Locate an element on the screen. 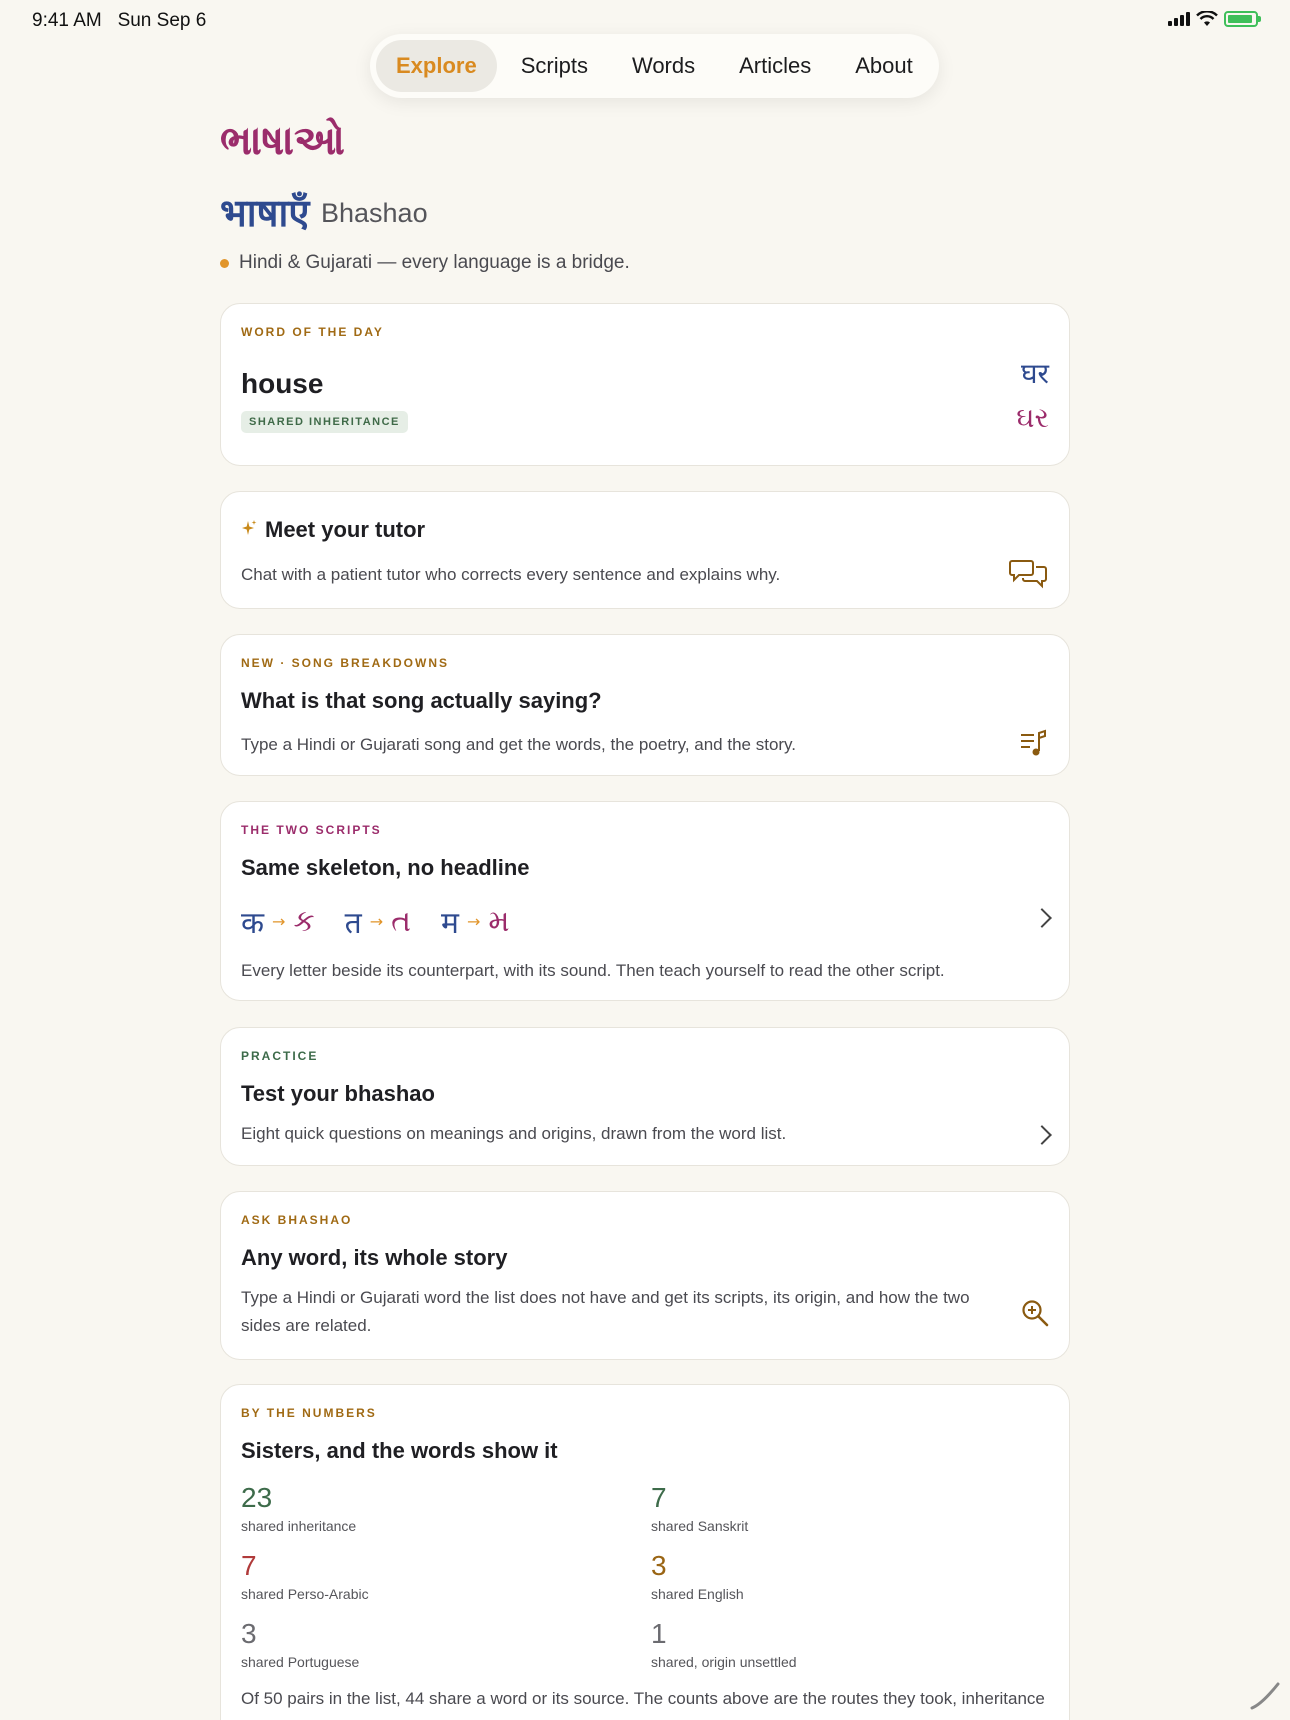 The image size is (1290, 1720). status-time: 9:41 AM Sun Sep 6 is located at coordinates (119, 21).